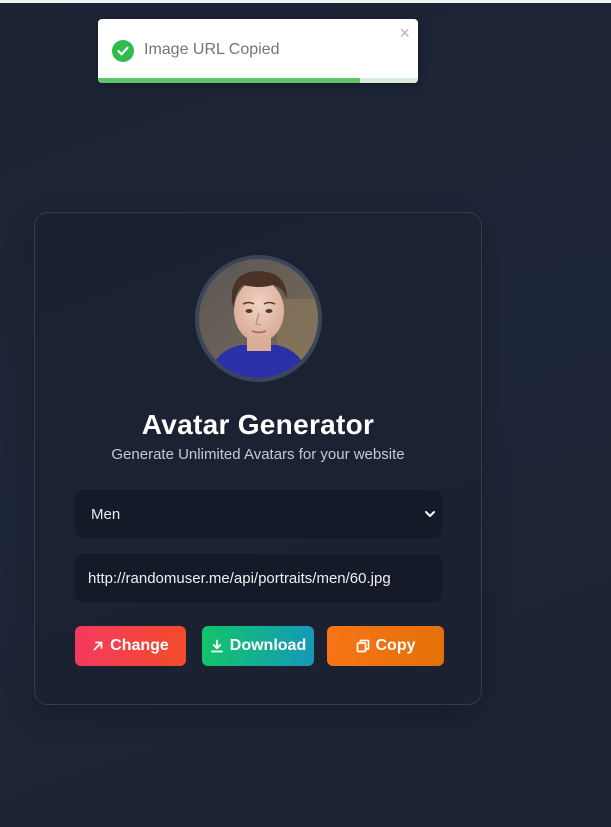  I want to click on toast-notification: Image URL Copied ×, so click(258, 51).